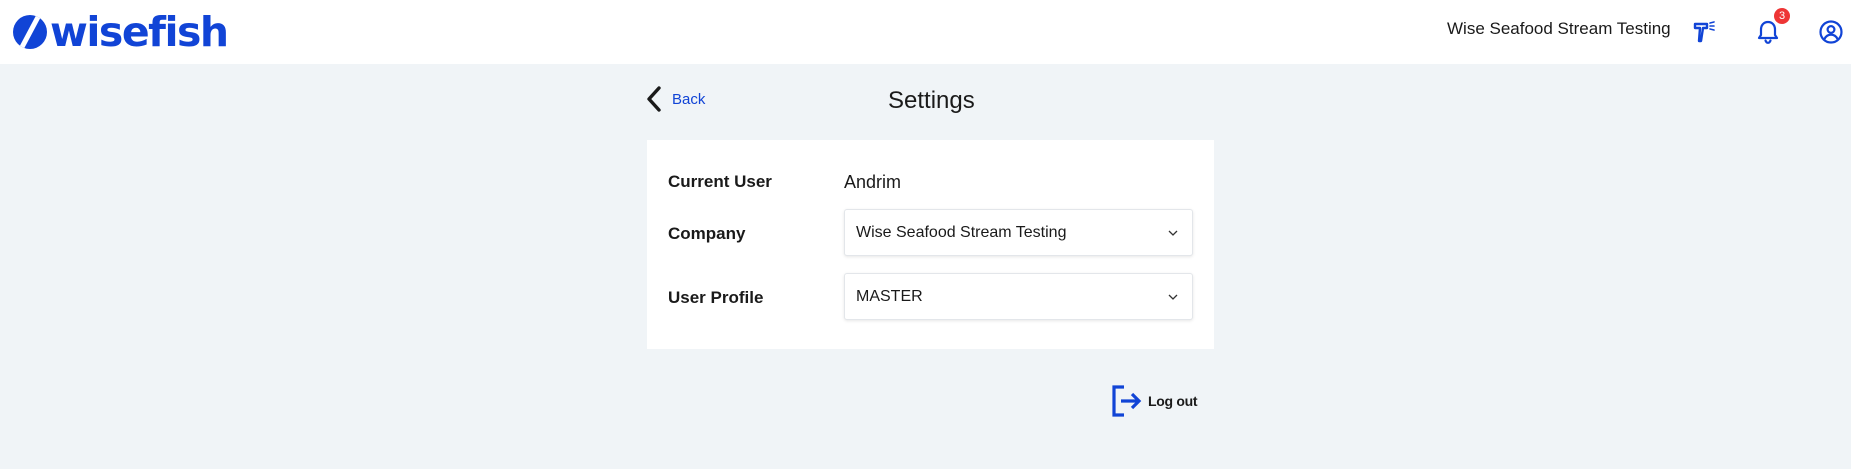  What do you see at coordinates (1782, 16) in the screenshot?
I see `notification-badge: 3` at bounding box center [1782, 16].